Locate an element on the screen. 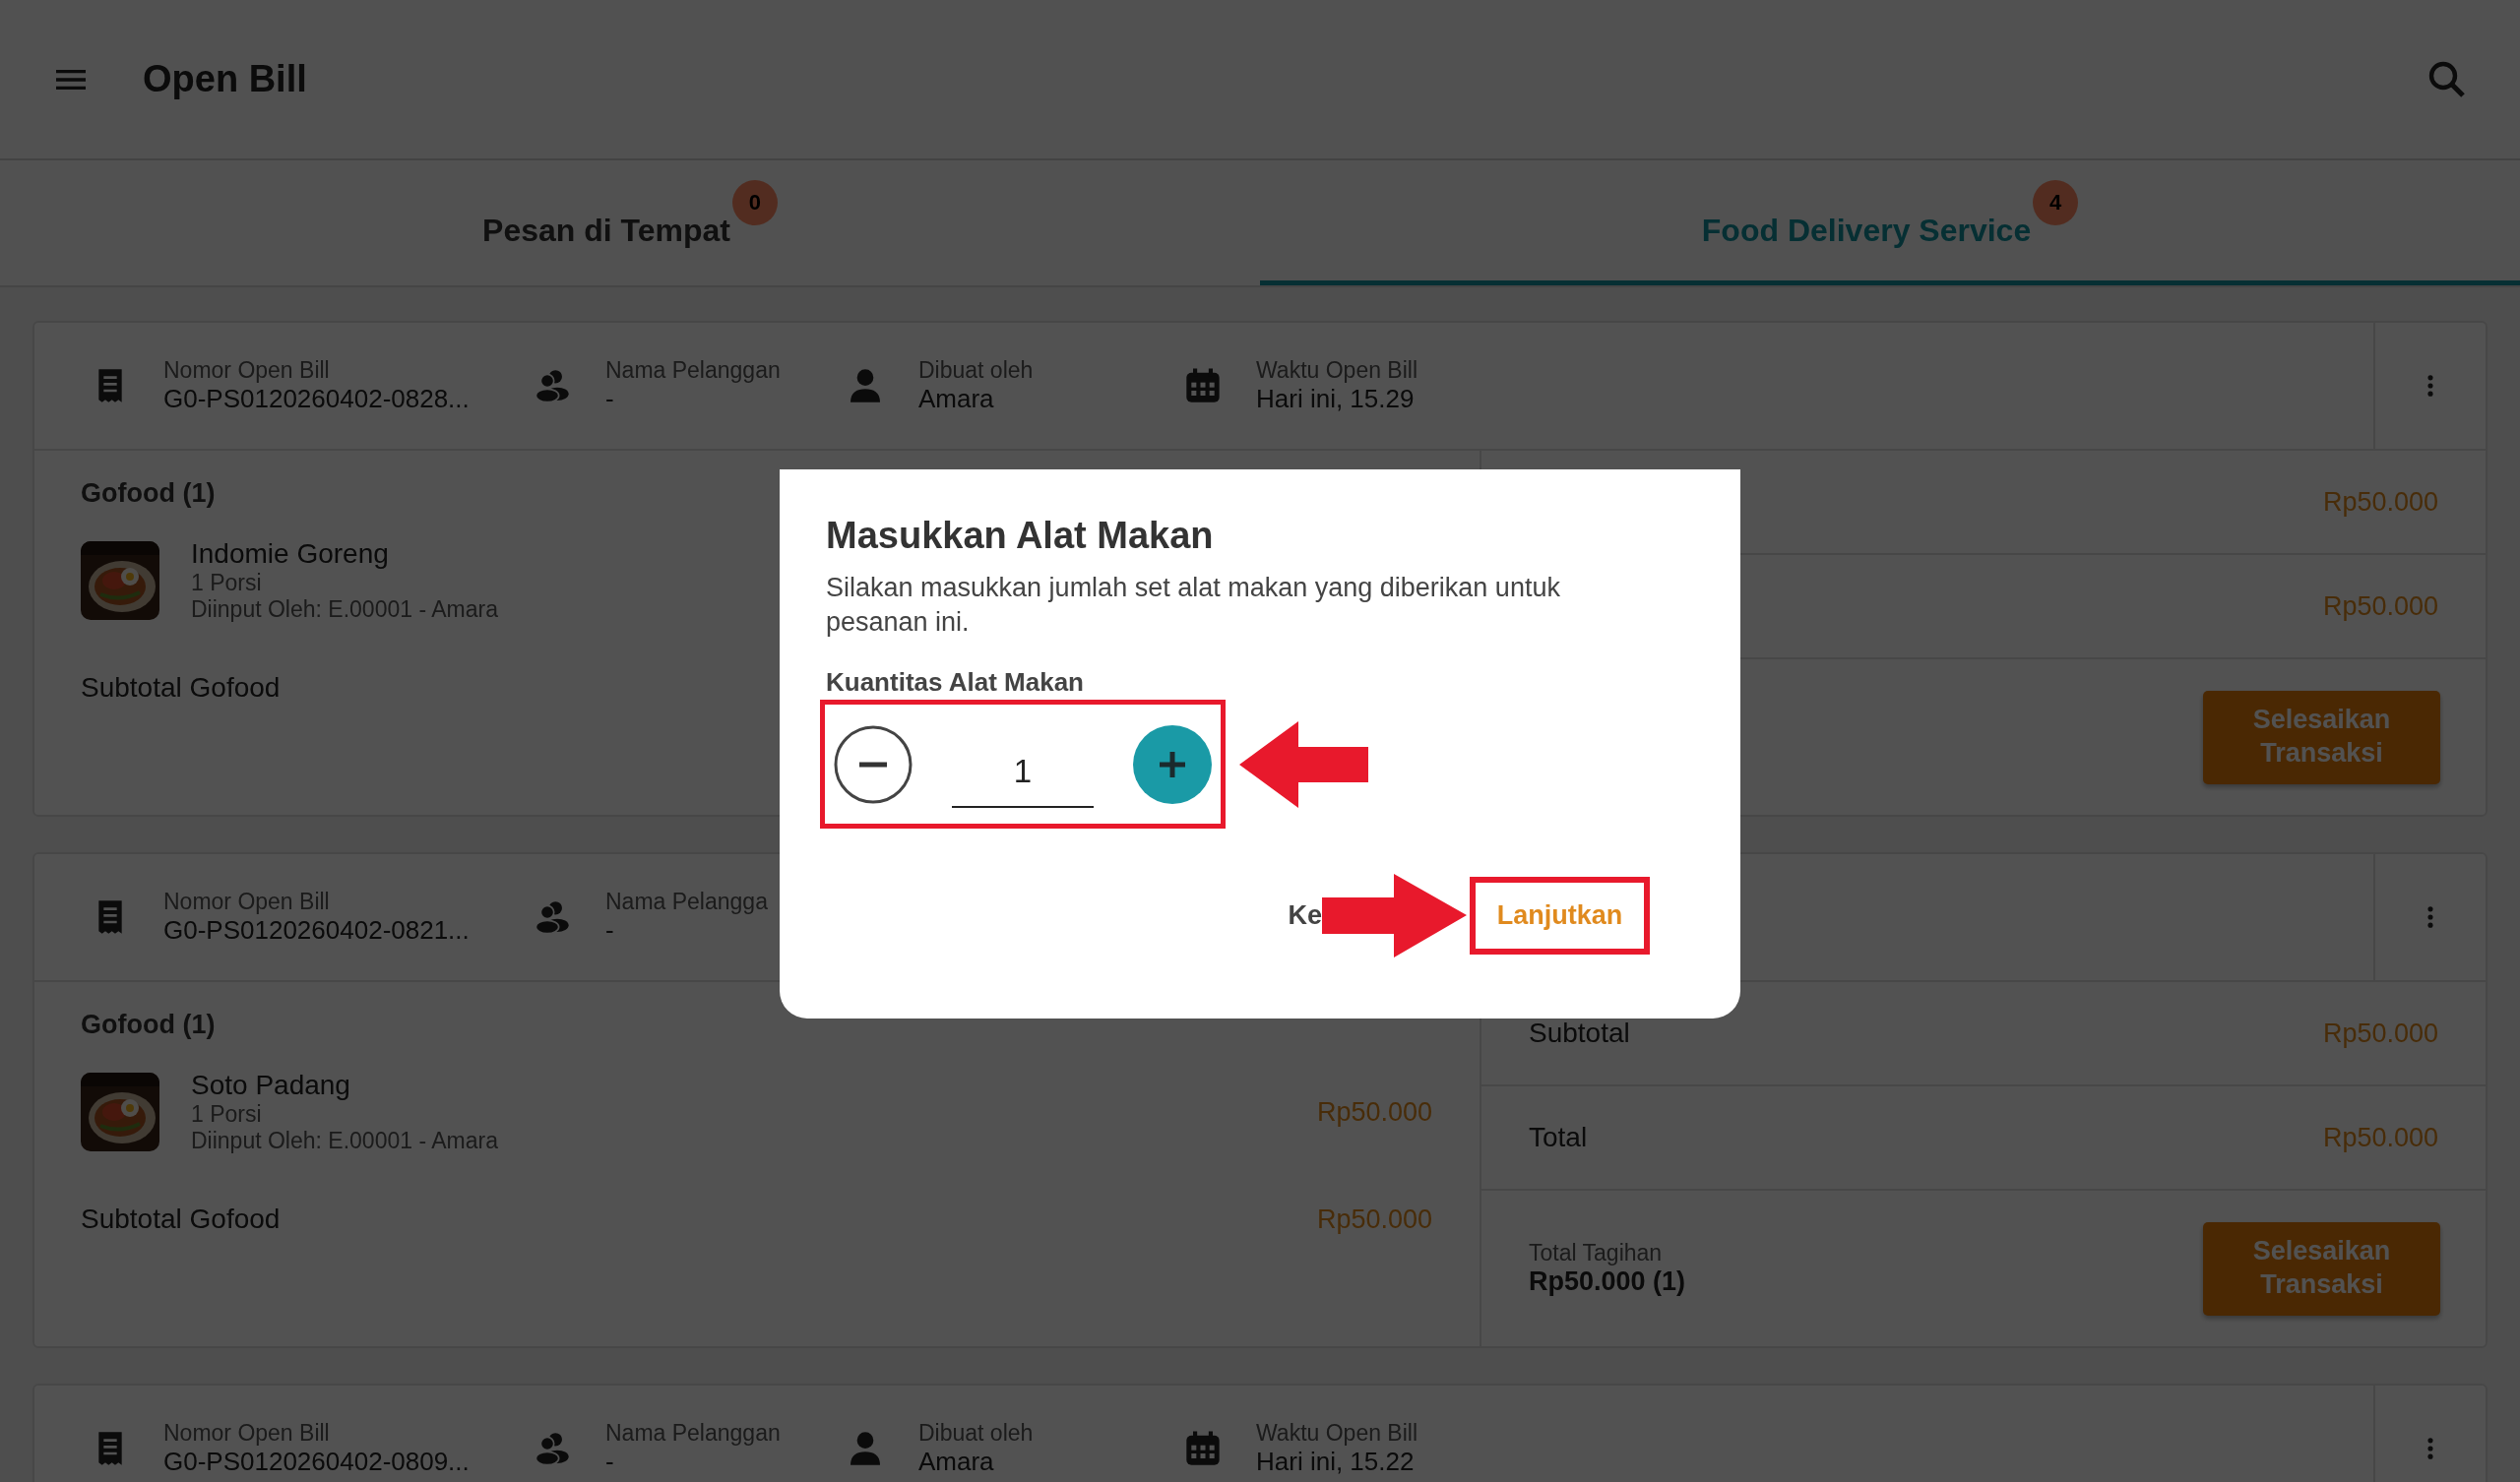 This screenshot has width=2520, height=1482. tab-label: Food Delivery Service is located at coordinates (1866, 231).